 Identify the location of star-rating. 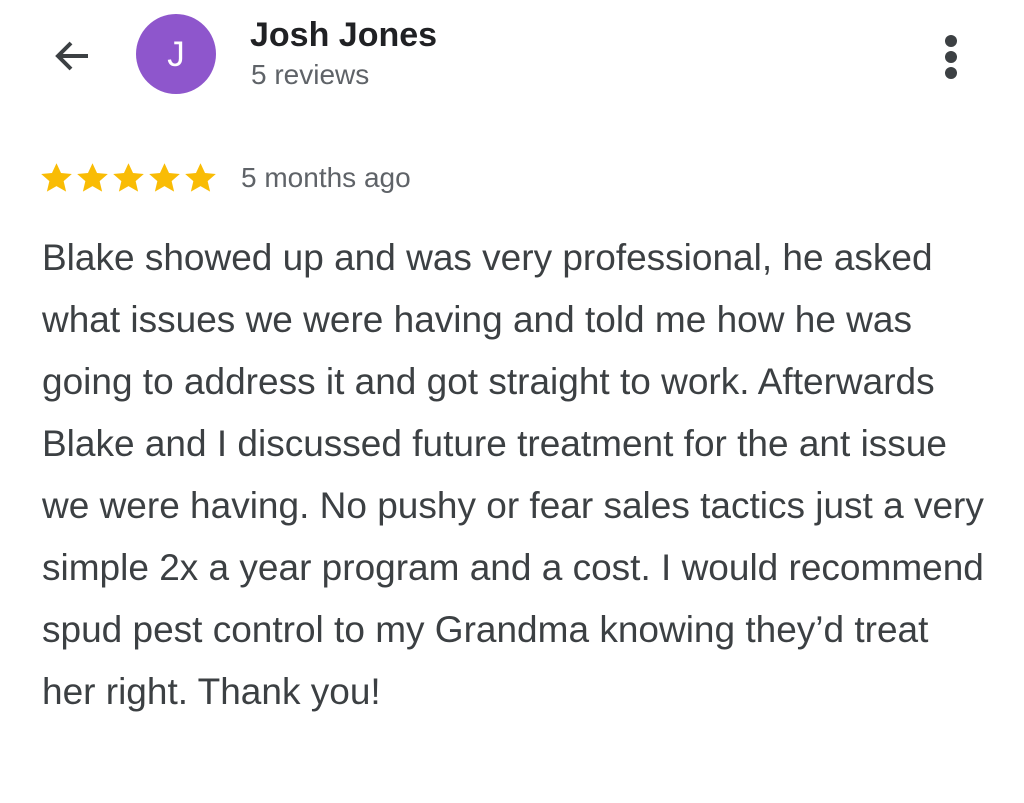
(129, 178).